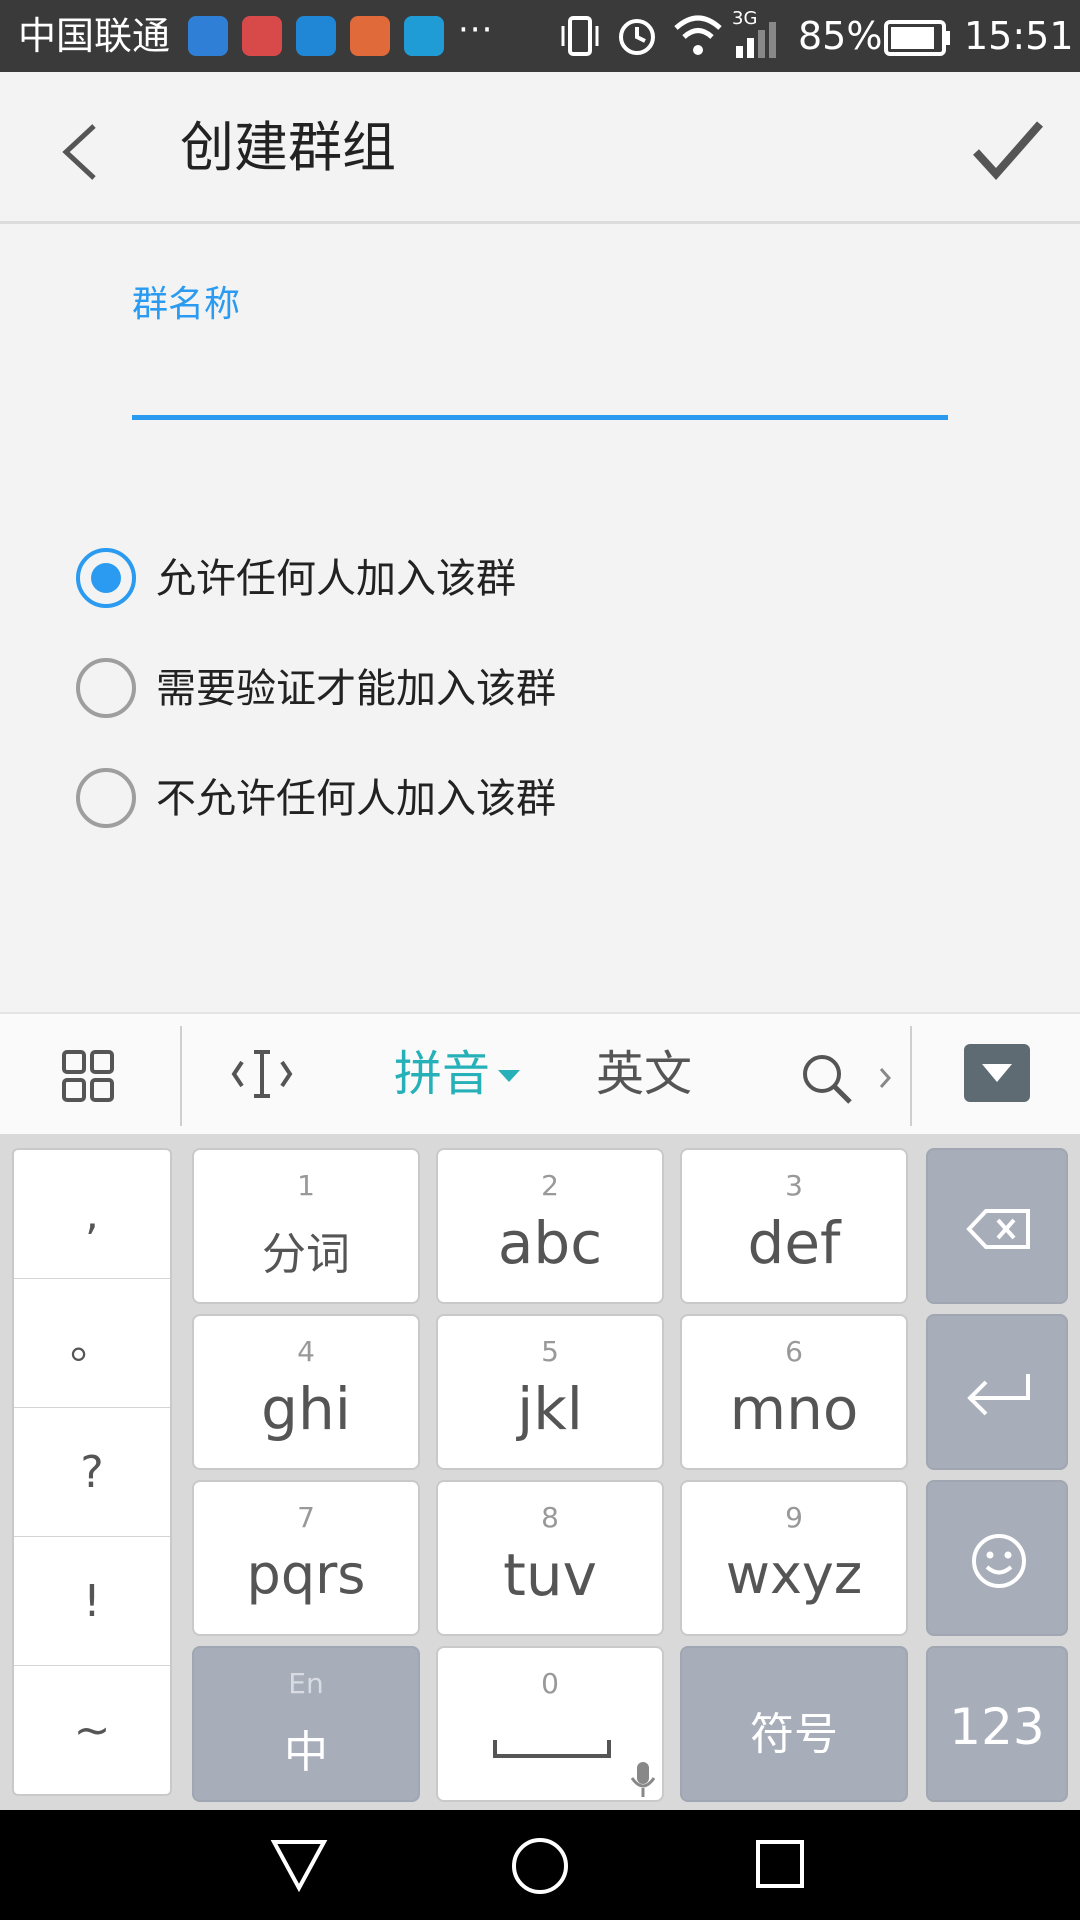 This screenshot has width=1080, height=1920. What do you see at coordinates (92, 1214) in the screenshot?
I see `key-comma: ,` at bounding box center [92, 1214].